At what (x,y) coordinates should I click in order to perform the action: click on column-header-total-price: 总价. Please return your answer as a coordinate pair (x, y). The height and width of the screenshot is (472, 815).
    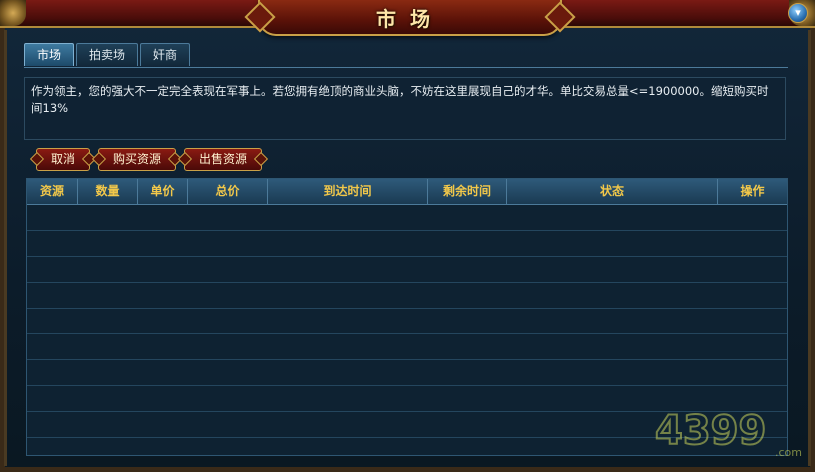
    Looking at the image, I should click on (228, 191).